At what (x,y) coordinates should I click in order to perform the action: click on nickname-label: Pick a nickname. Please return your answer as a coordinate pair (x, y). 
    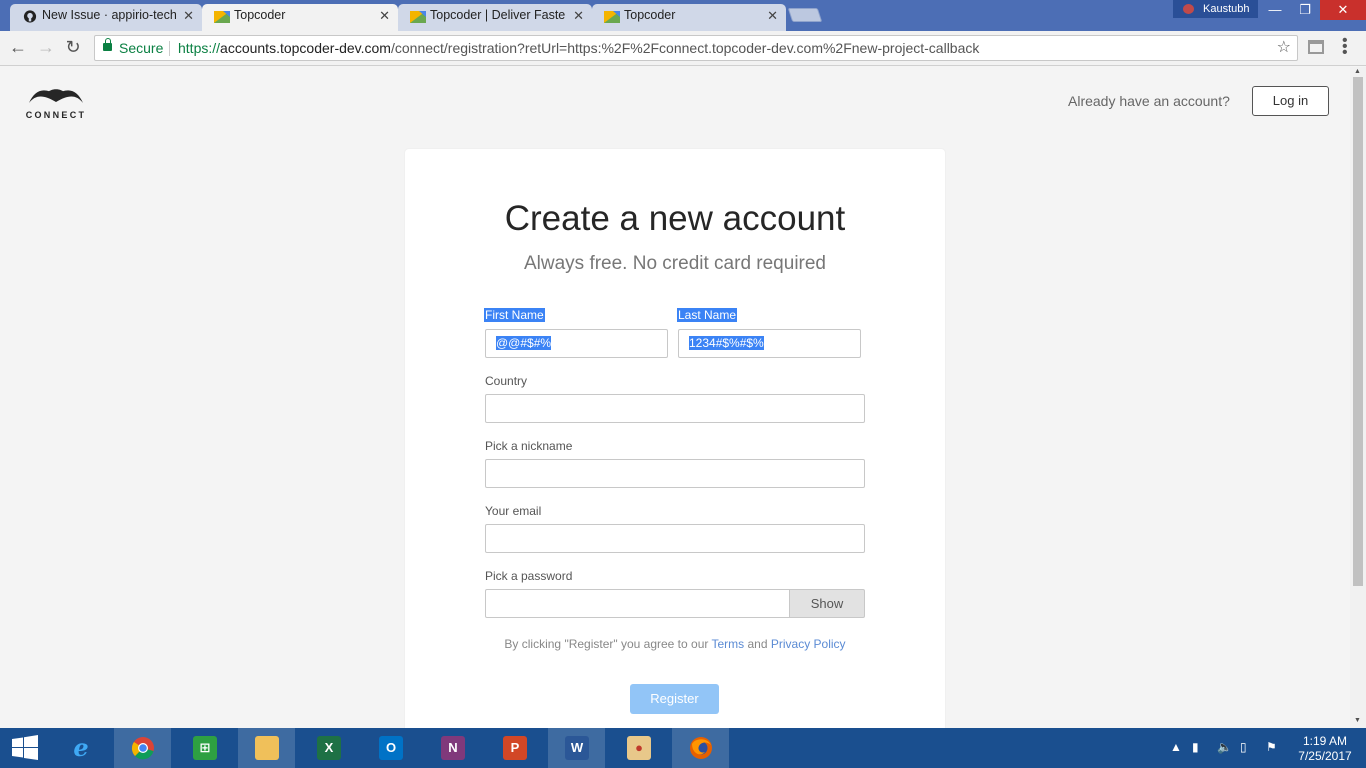
    Looking at the image, I should click on (529, 446).